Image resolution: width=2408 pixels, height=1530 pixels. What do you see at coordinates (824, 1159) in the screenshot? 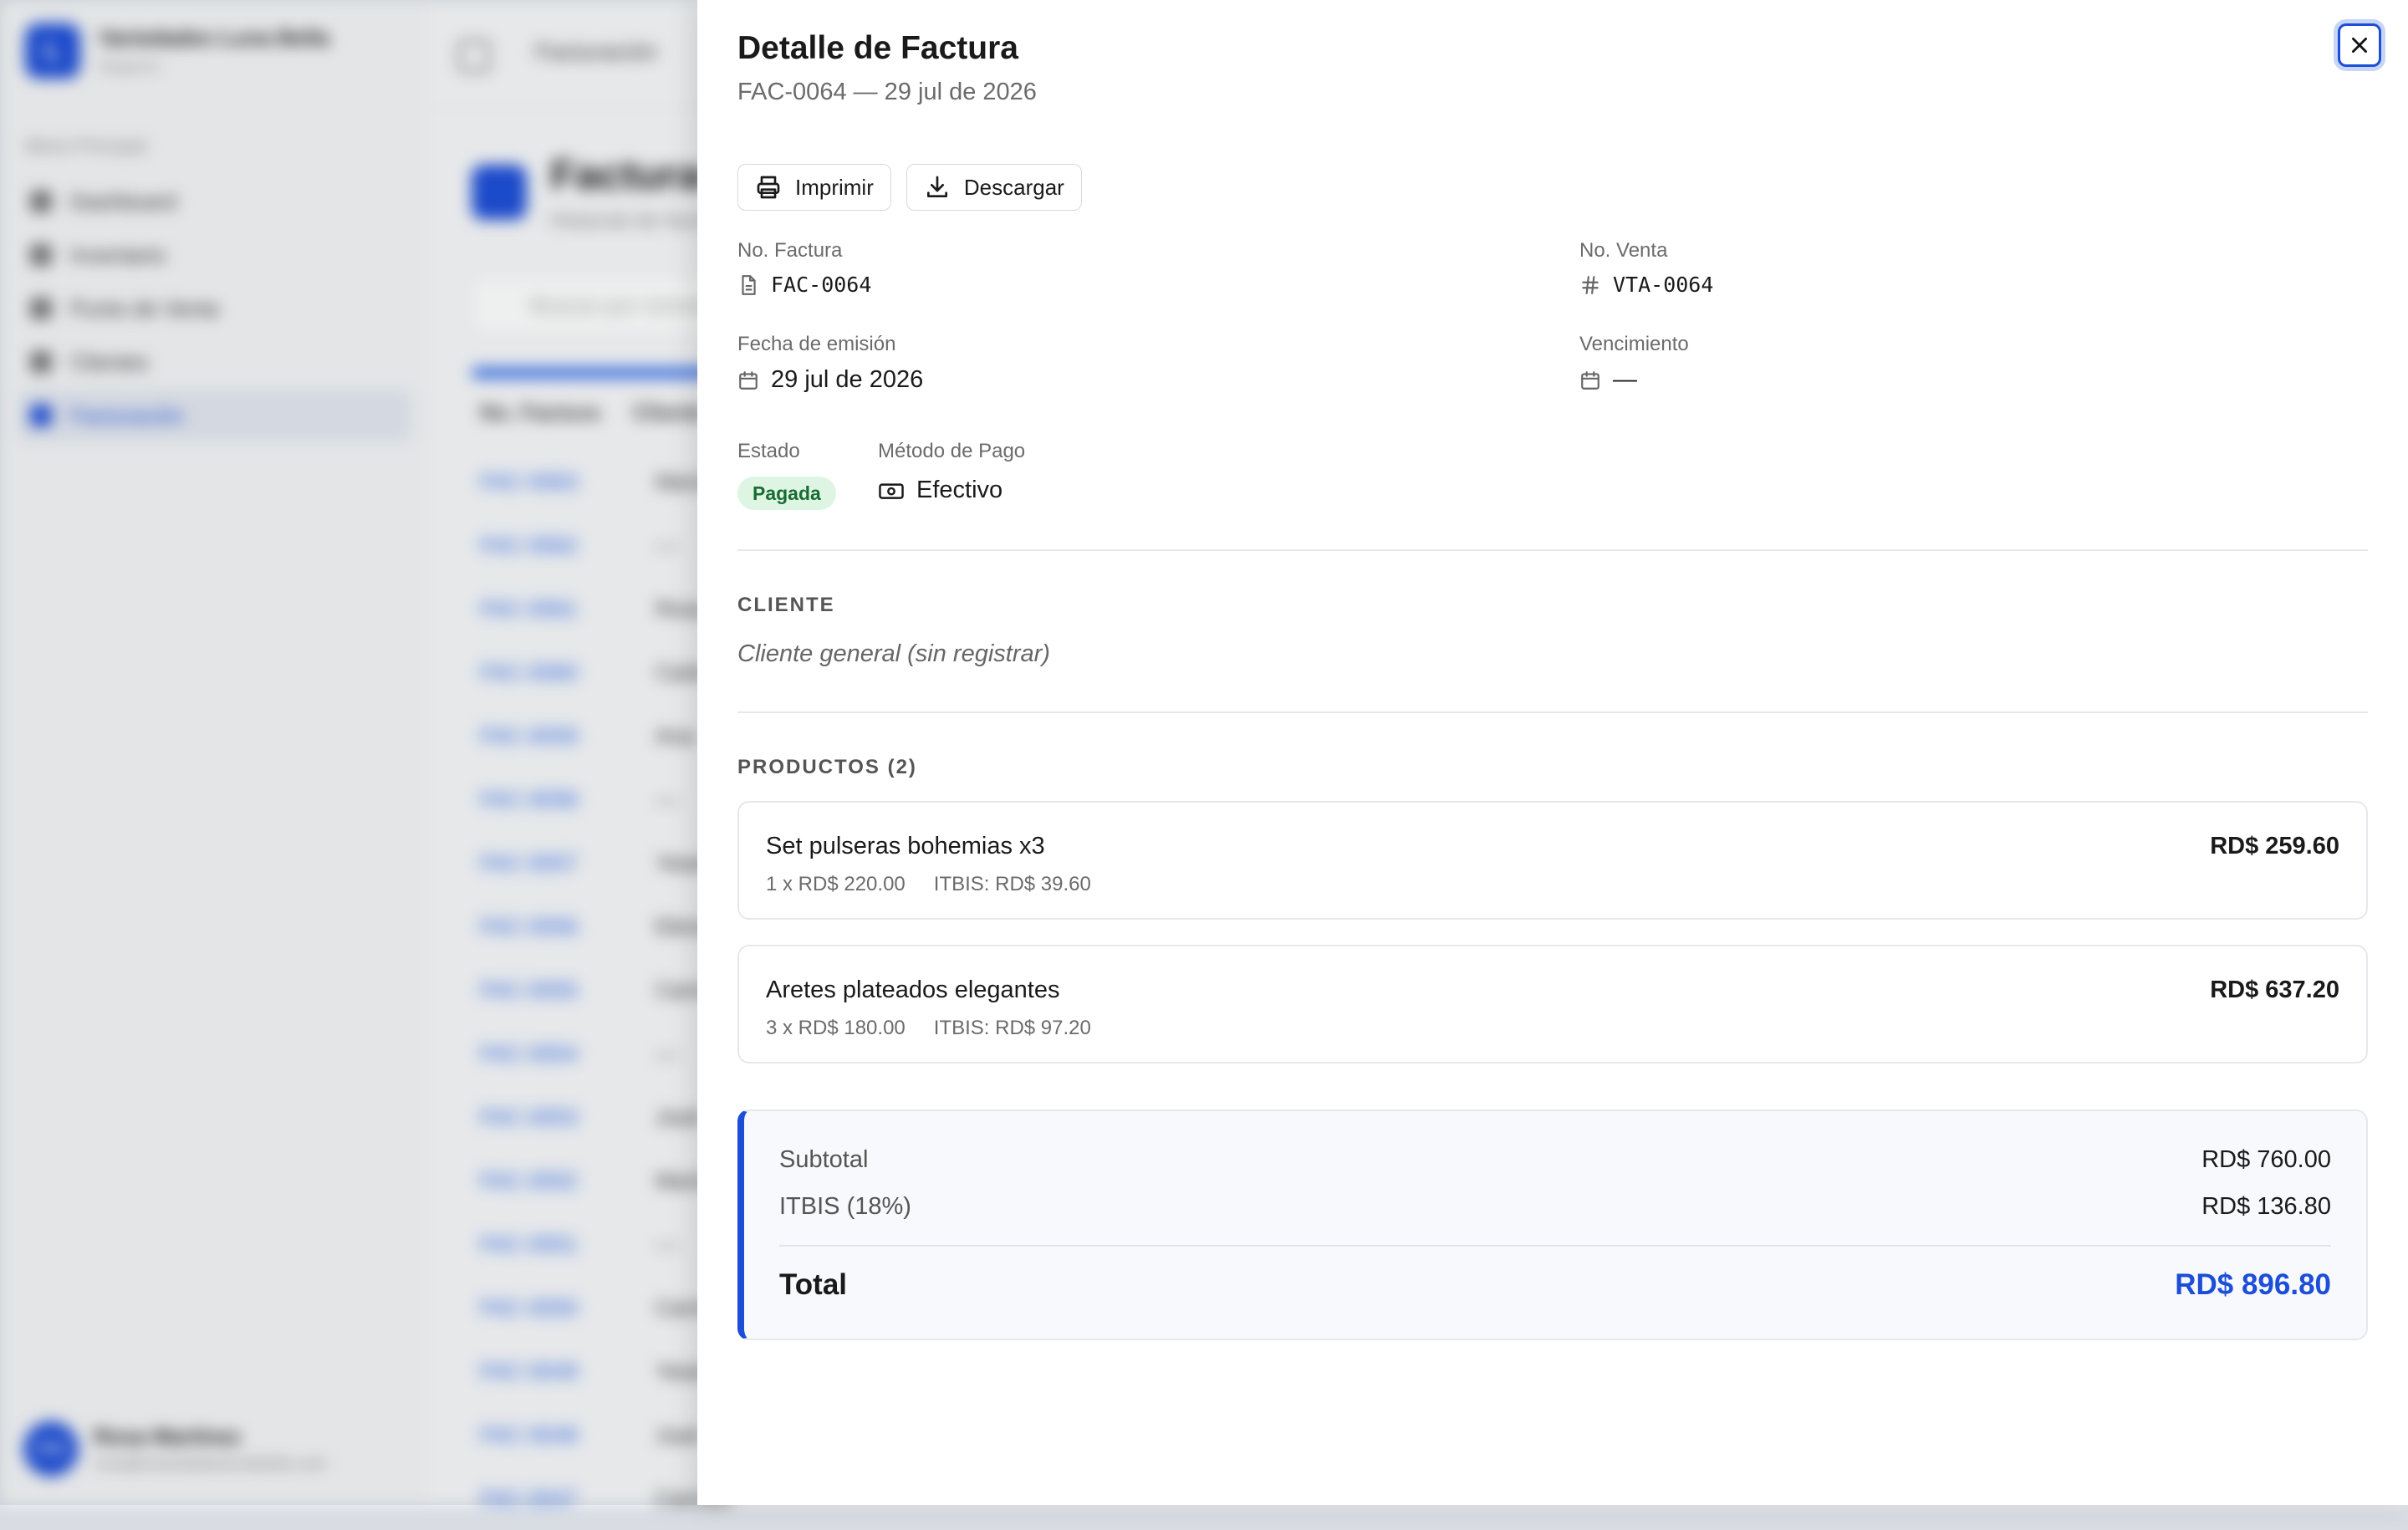
I see `subtotal-label: Subtotal` at bounding box center [824, 1159].